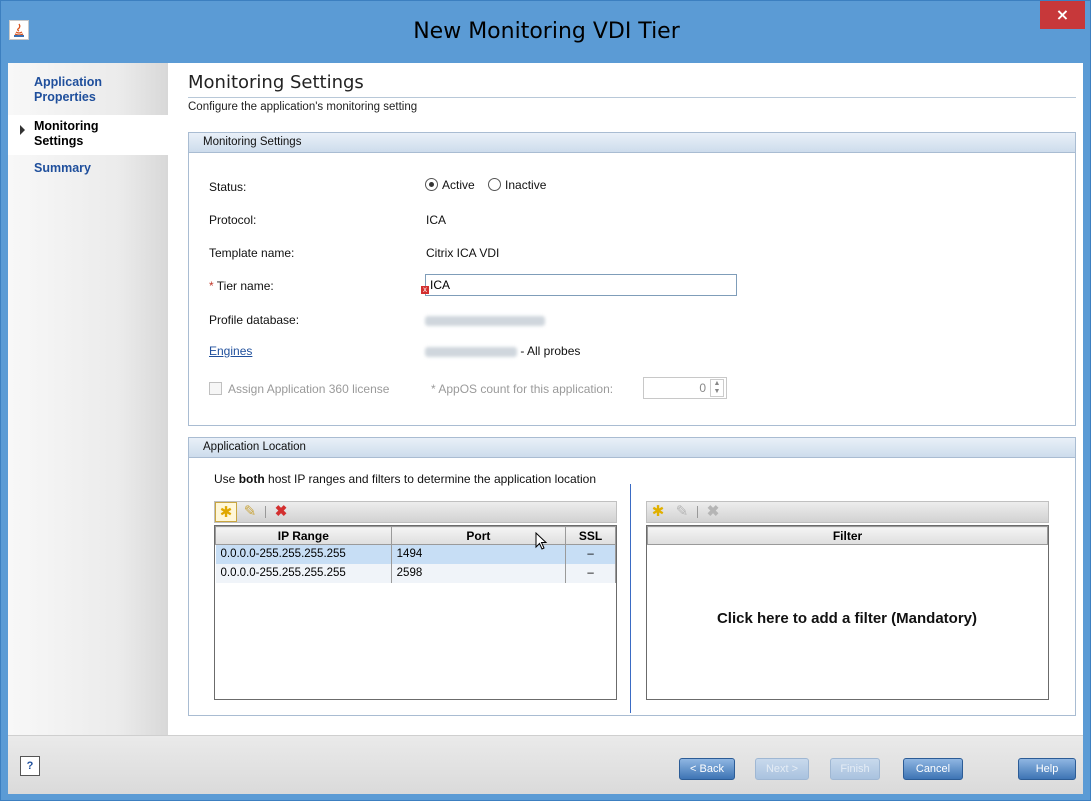 This screenshot has width=1091, height=801. Describe the element at coordinates (702, 388) in the screenshot. I see `spinner-value: 0` at that location.